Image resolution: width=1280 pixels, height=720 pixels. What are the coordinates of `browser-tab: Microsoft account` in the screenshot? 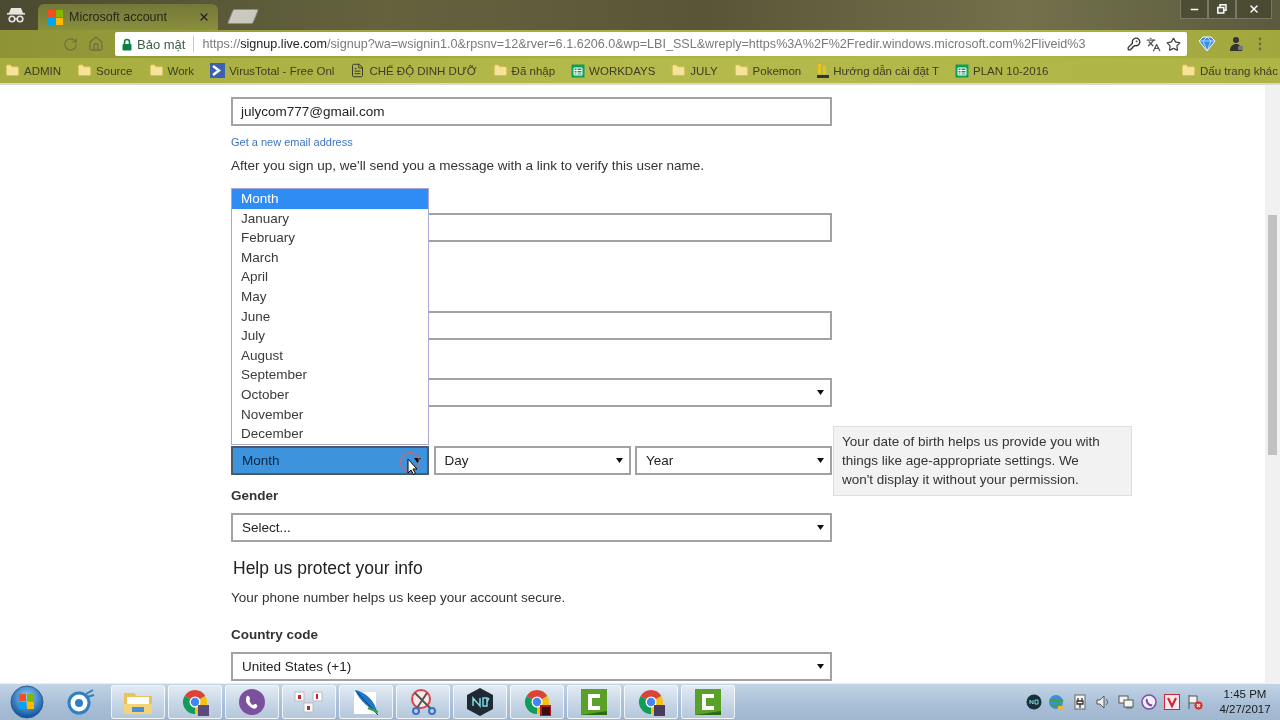 It's located at (128, 17).